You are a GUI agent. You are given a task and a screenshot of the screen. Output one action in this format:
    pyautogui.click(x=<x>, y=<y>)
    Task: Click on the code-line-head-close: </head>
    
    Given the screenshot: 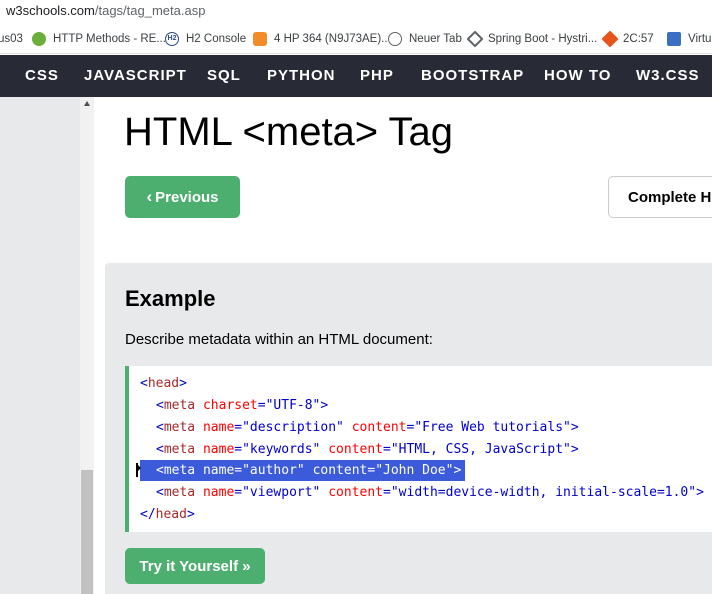 What is the action you would take?
    pyautogui.click(x=167, y=514)
    